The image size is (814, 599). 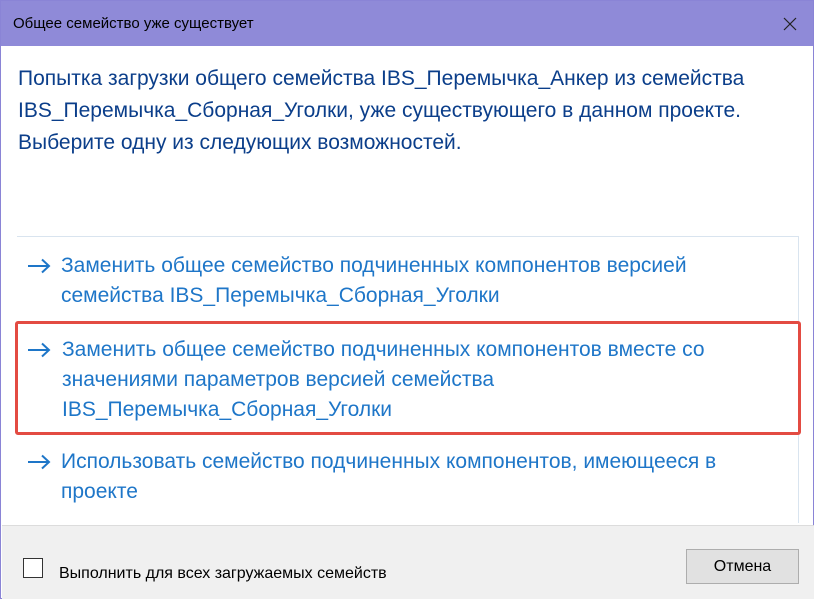 I want to click on title-bar: Общее семейство уже существует, so click(x=407, y=23).